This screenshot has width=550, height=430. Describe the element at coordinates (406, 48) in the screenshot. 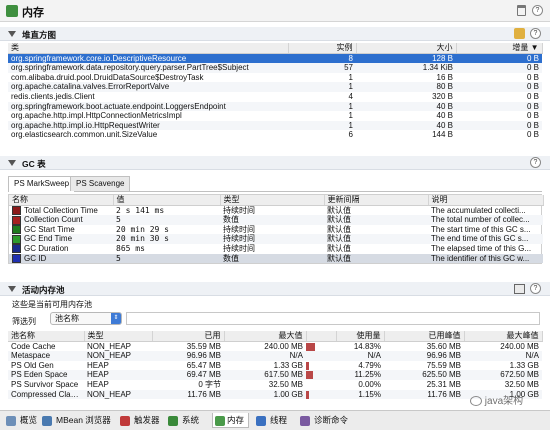

I see `column-header-size: 大小` at that location.